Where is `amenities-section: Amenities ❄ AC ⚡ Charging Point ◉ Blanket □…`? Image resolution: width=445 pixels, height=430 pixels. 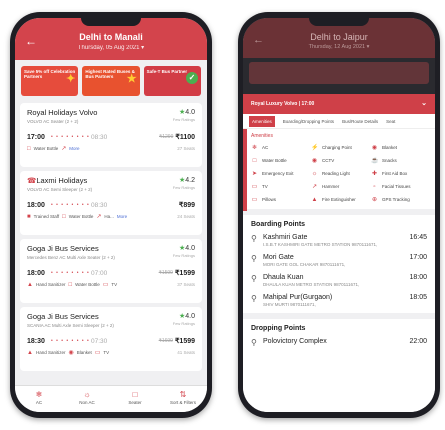
amenities-section: Amenities ❄ AC ⚡ Charging Point ◉ Blanket □… is located at coordinates (339, 170).